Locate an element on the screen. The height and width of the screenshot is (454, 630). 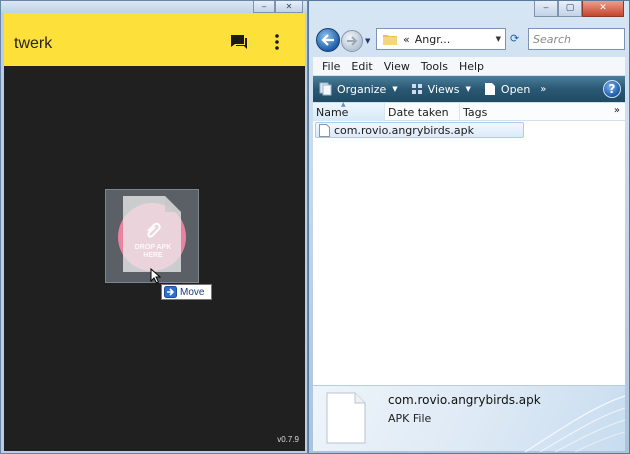
feedback-icon is located at coordinates (239, 42).